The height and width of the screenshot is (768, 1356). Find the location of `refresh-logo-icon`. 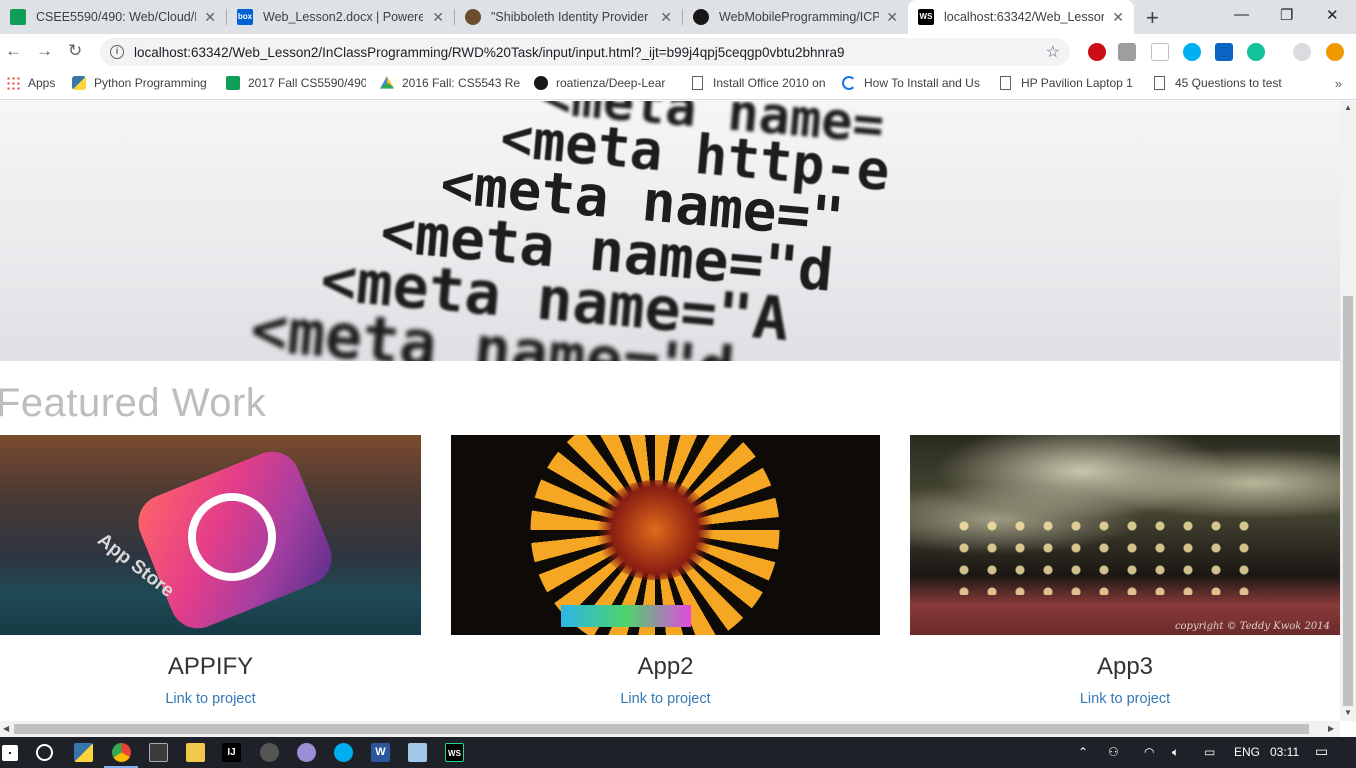

refresh-logo-icon is located at coordinates (849, 83).